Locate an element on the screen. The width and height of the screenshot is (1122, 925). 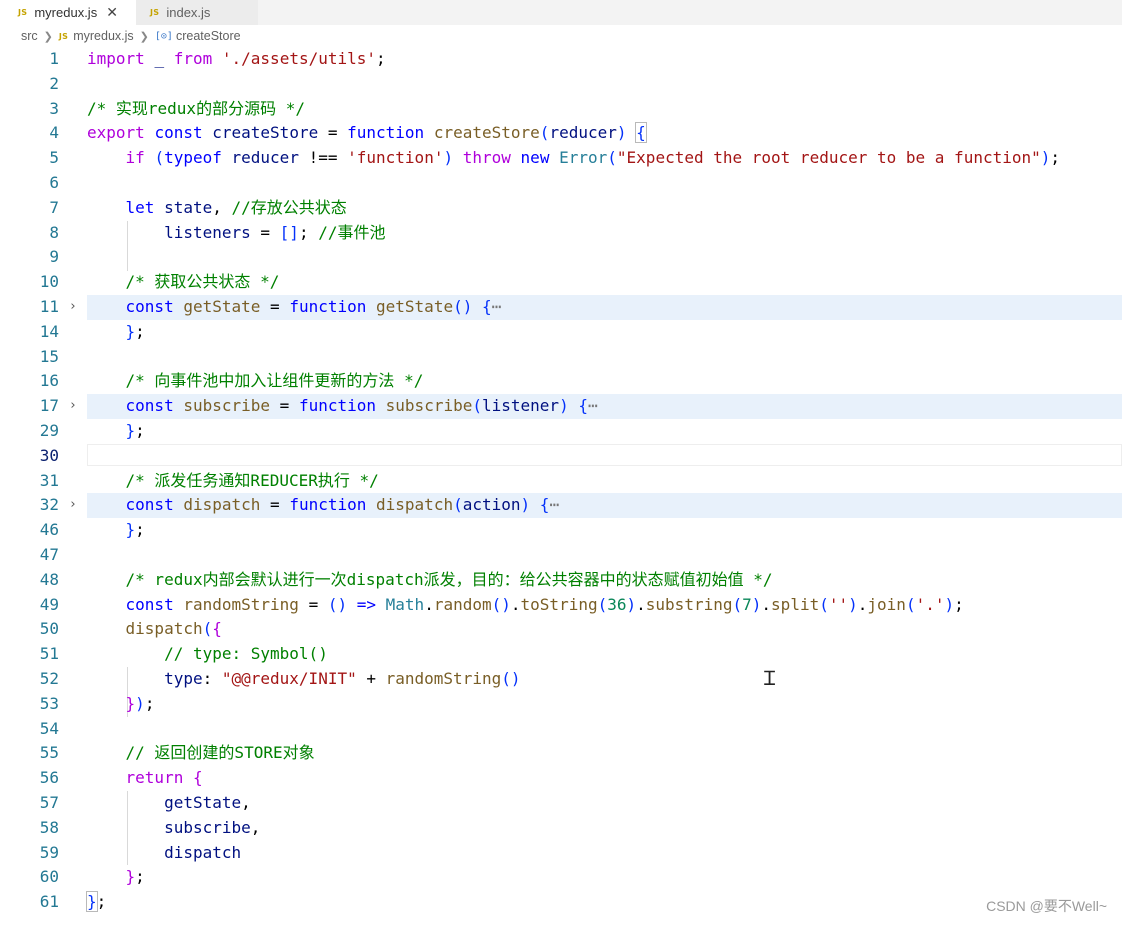
close-icon: ✕ is located at coordinates (112, 12).